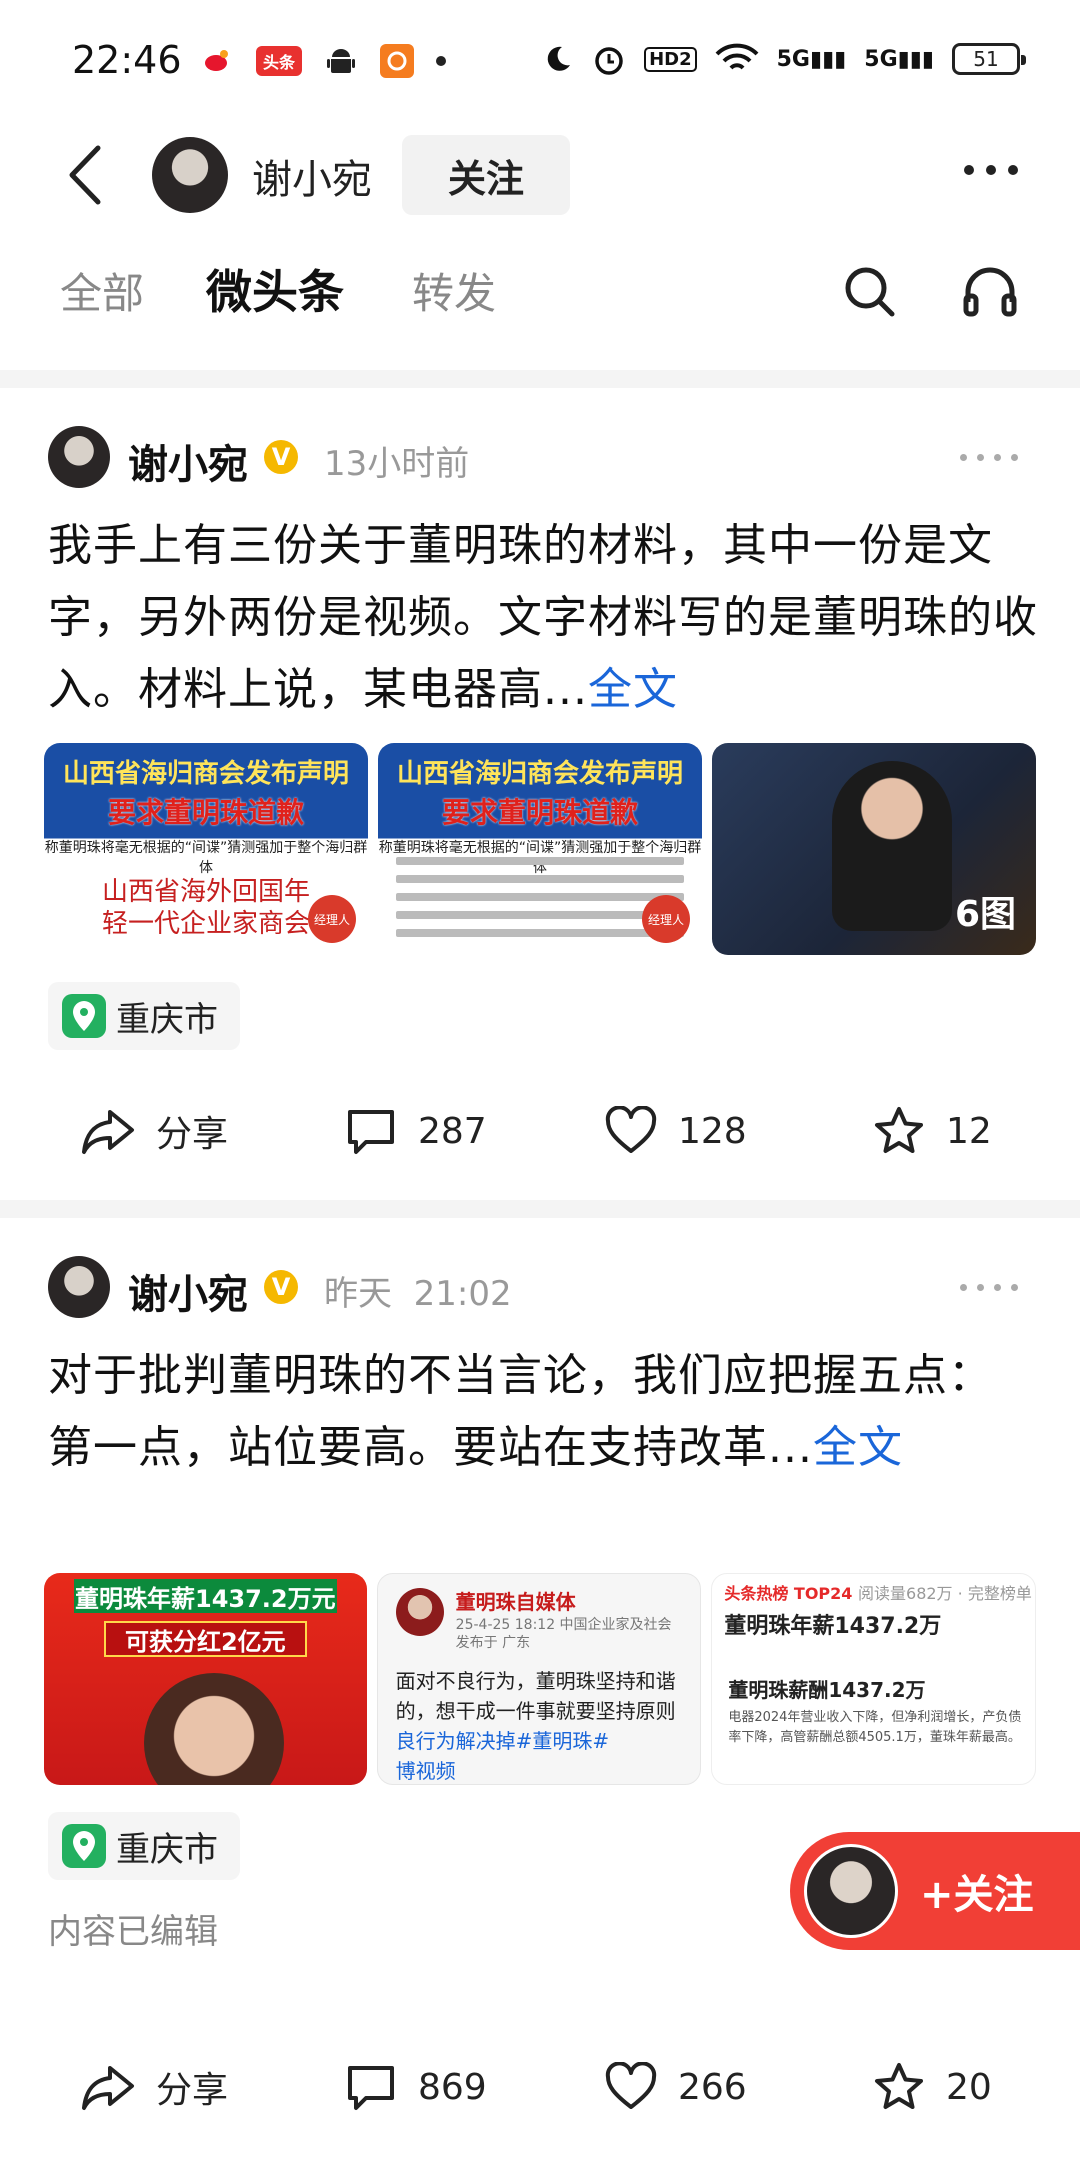 This screenshot has width=1080, height=2171. What do you see at coordinates (870, 292) in the screenshot?
I see `search-icon` at bounding box center [870, 292].